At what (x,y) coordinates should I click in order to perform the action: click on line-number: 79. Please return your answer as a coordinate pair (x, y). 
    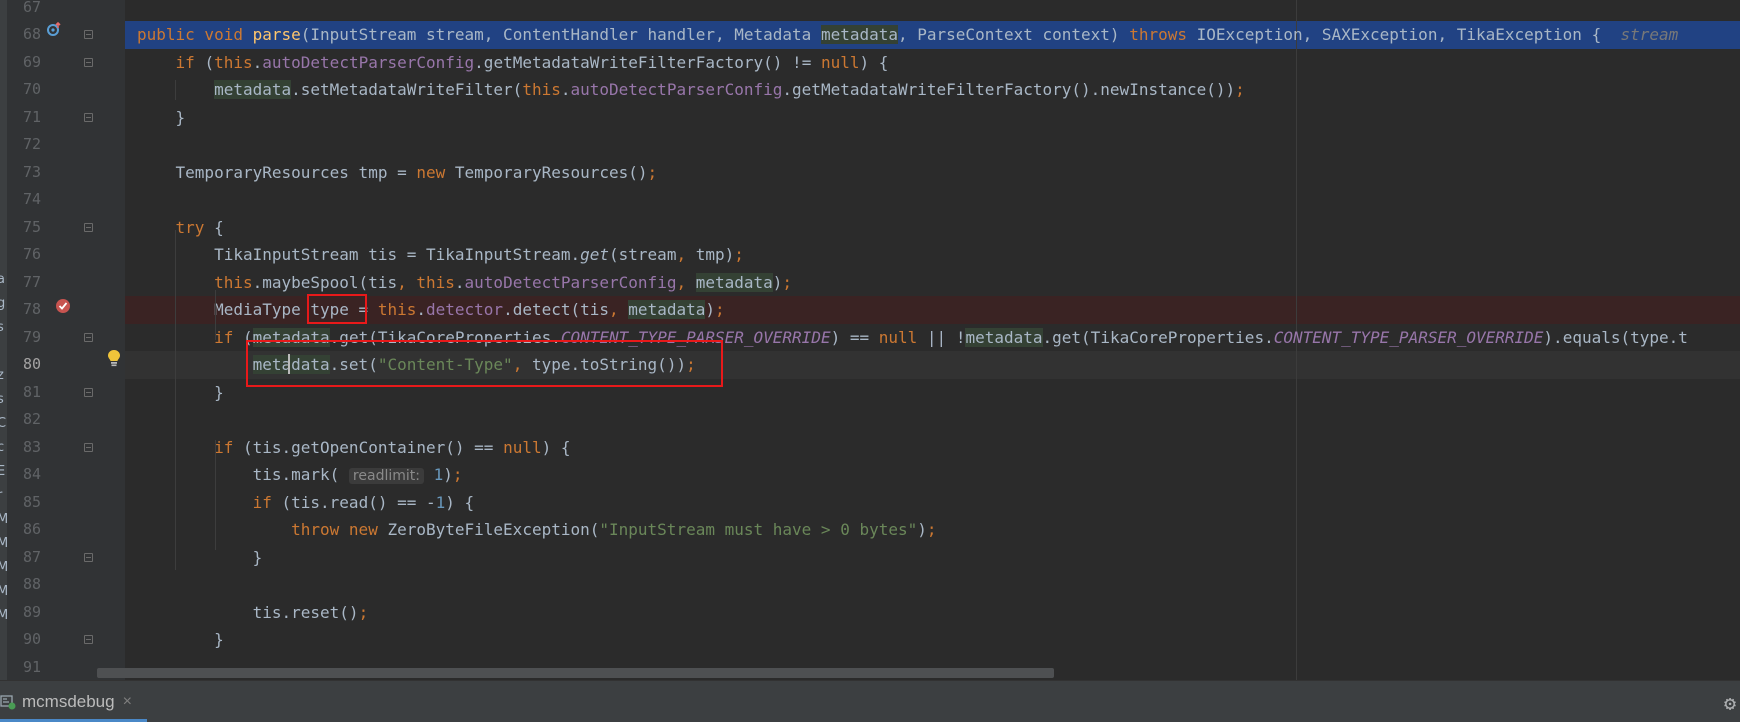
    Looking at the image, I should click on (24, 338).